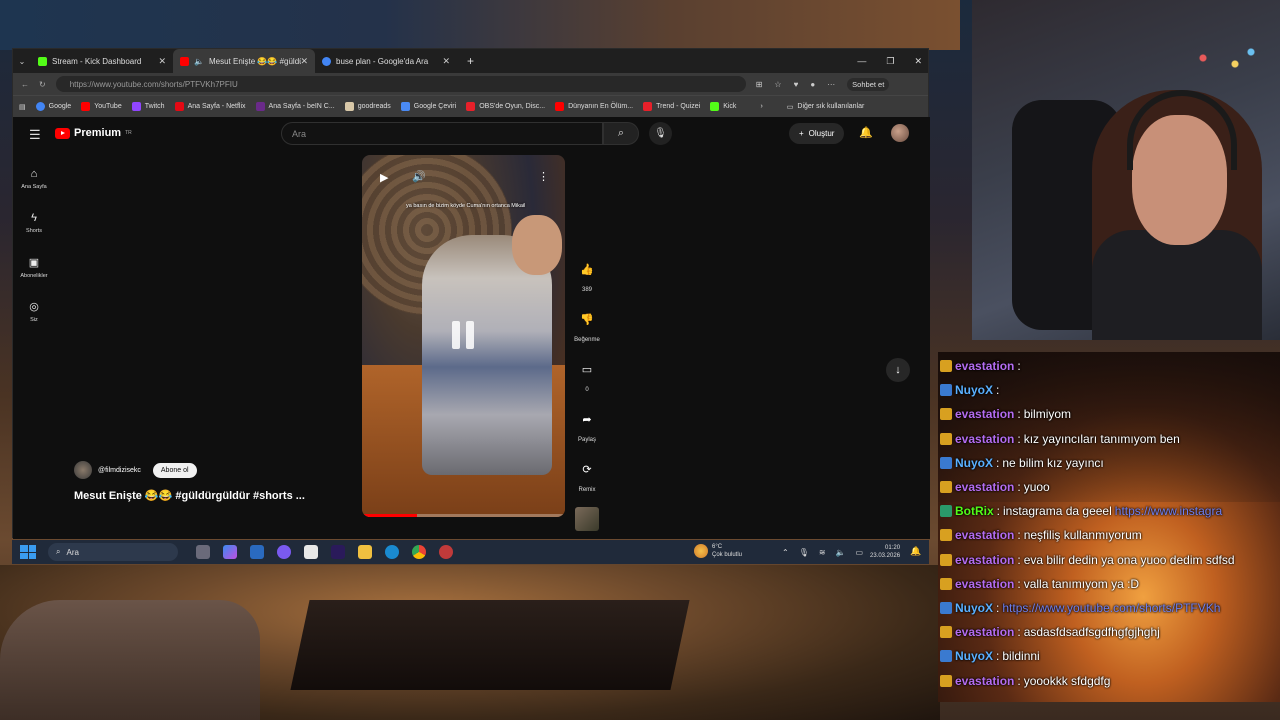 This screenshot has width=1280, height=720. Describe the element at coordinates (1168, 511) in the screenshot. I see `chat-link: https://www.instagra` at that location.